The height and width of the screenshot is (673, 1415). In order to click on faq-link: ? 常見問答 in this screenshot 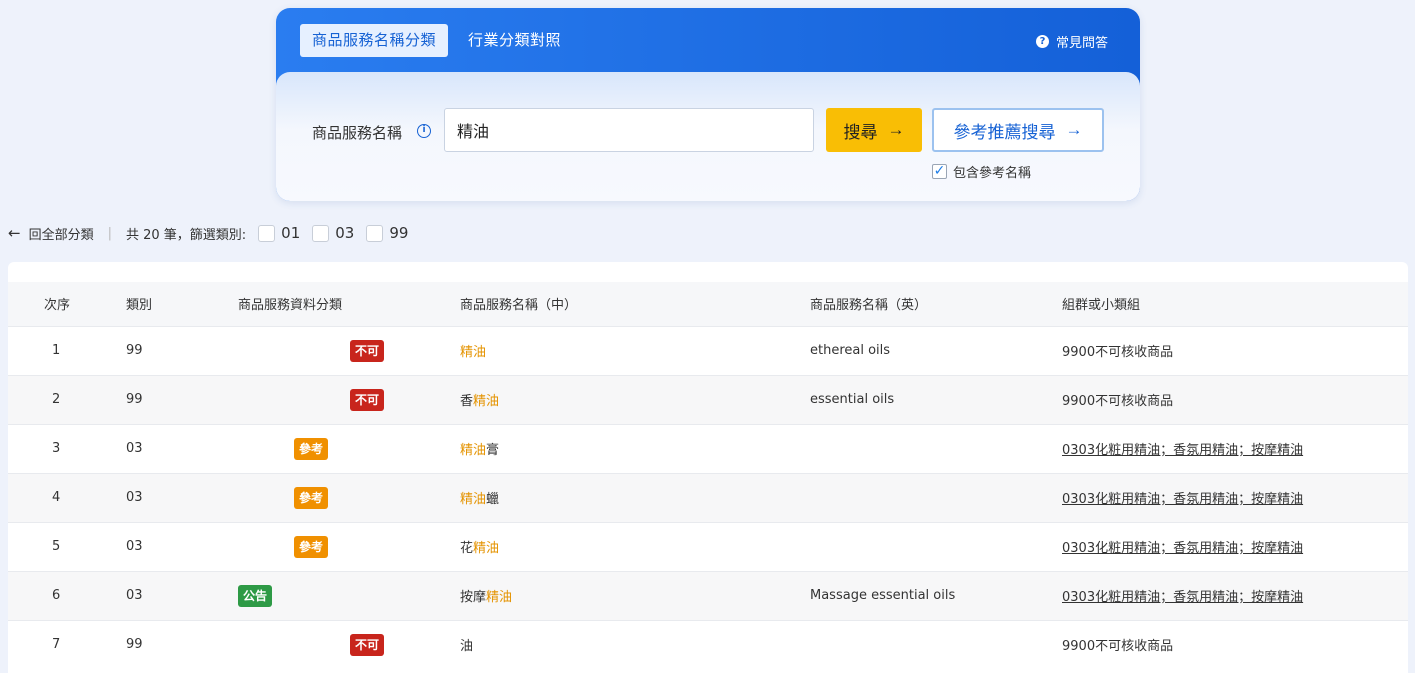, I will do `click(1072, 41)`.